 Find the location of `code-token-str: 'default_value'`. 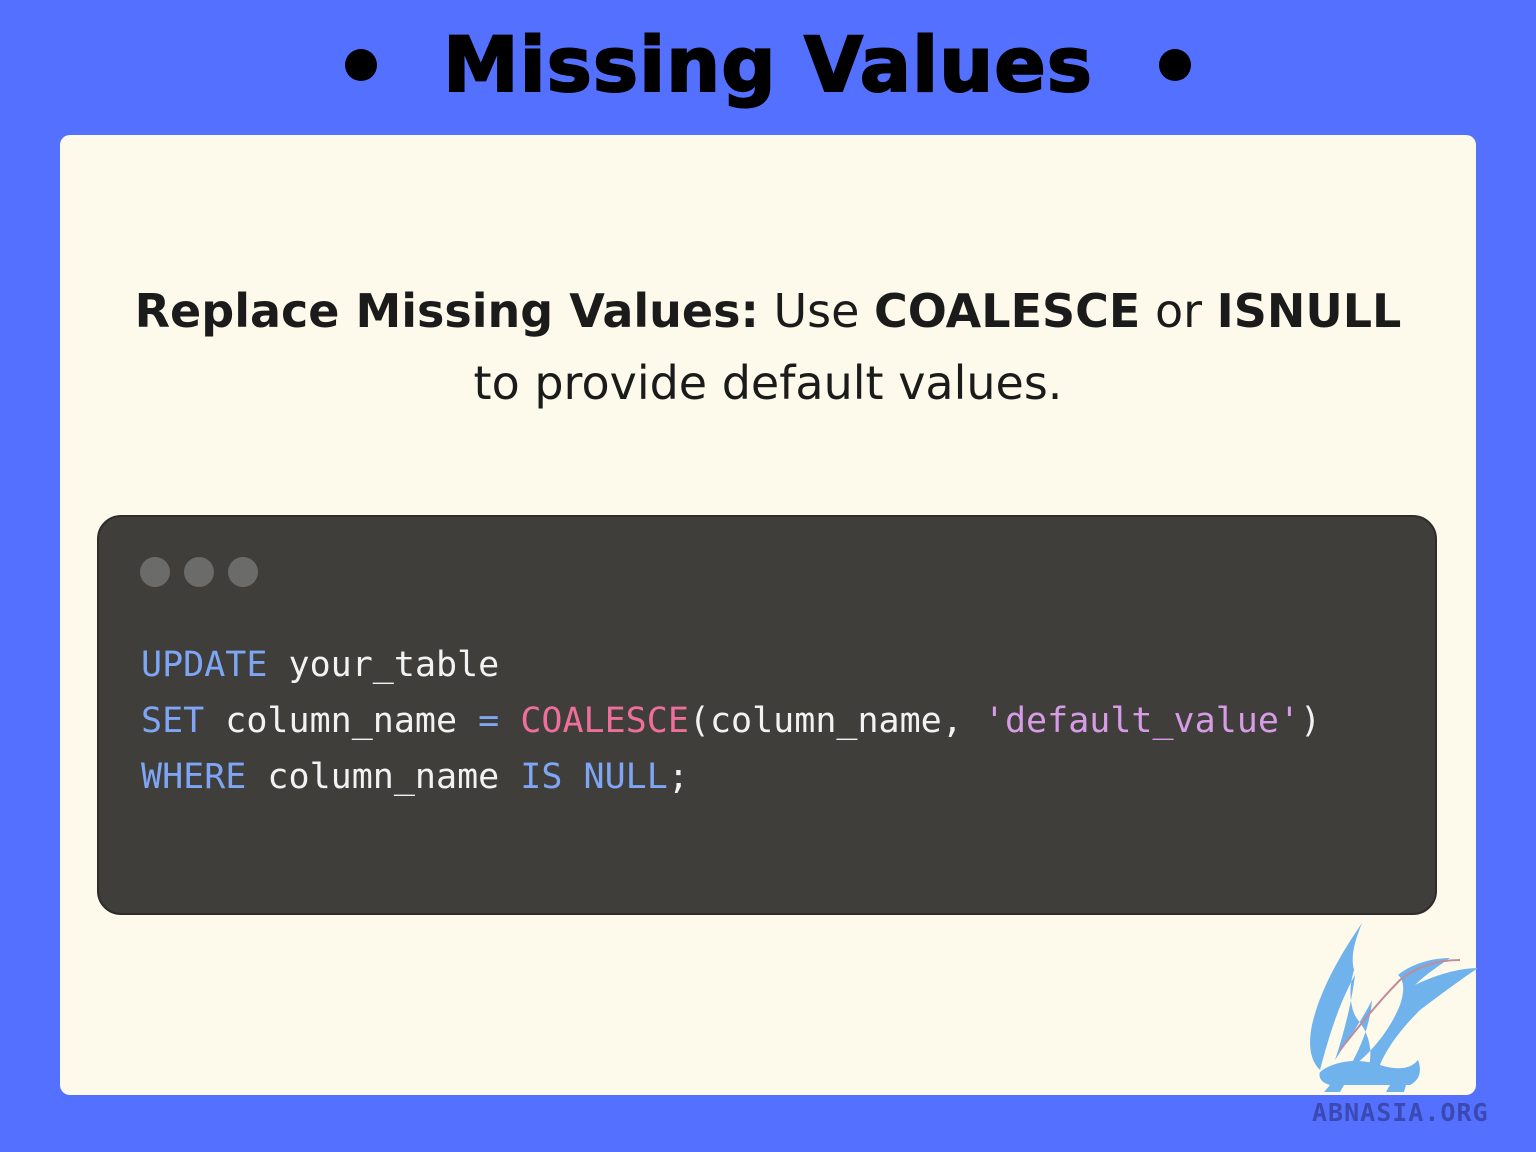

code-token-str: 'default_value' is located at coordinates (1141, 721).